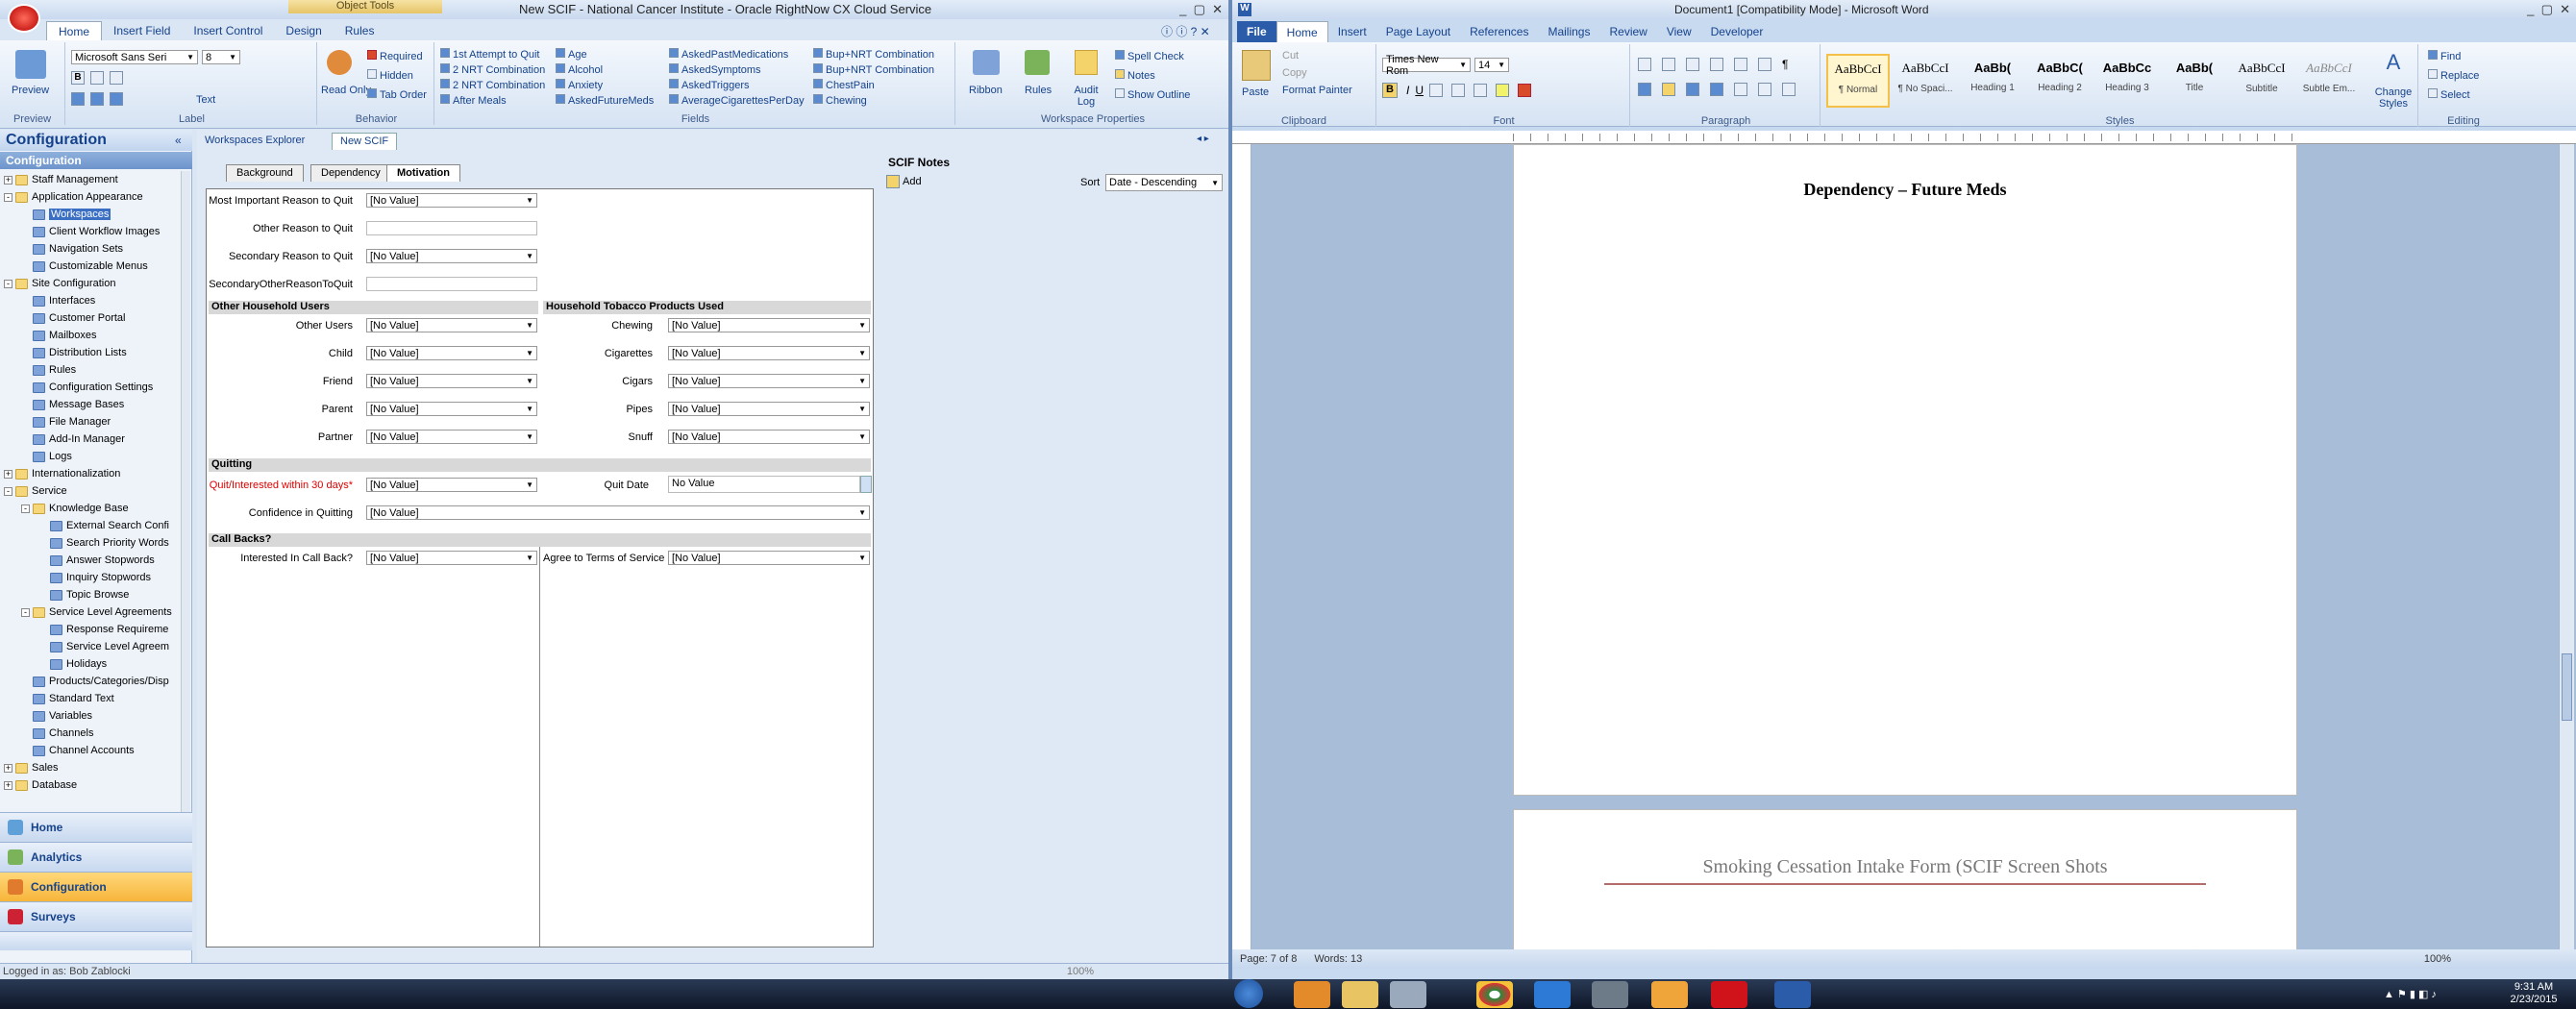 This screenshot has width=2576, height=1009. What do you see at coordinates (90, 526) in the screenshot?
I see `tree-item: External Search Confi` at bounding box center [90, 526].